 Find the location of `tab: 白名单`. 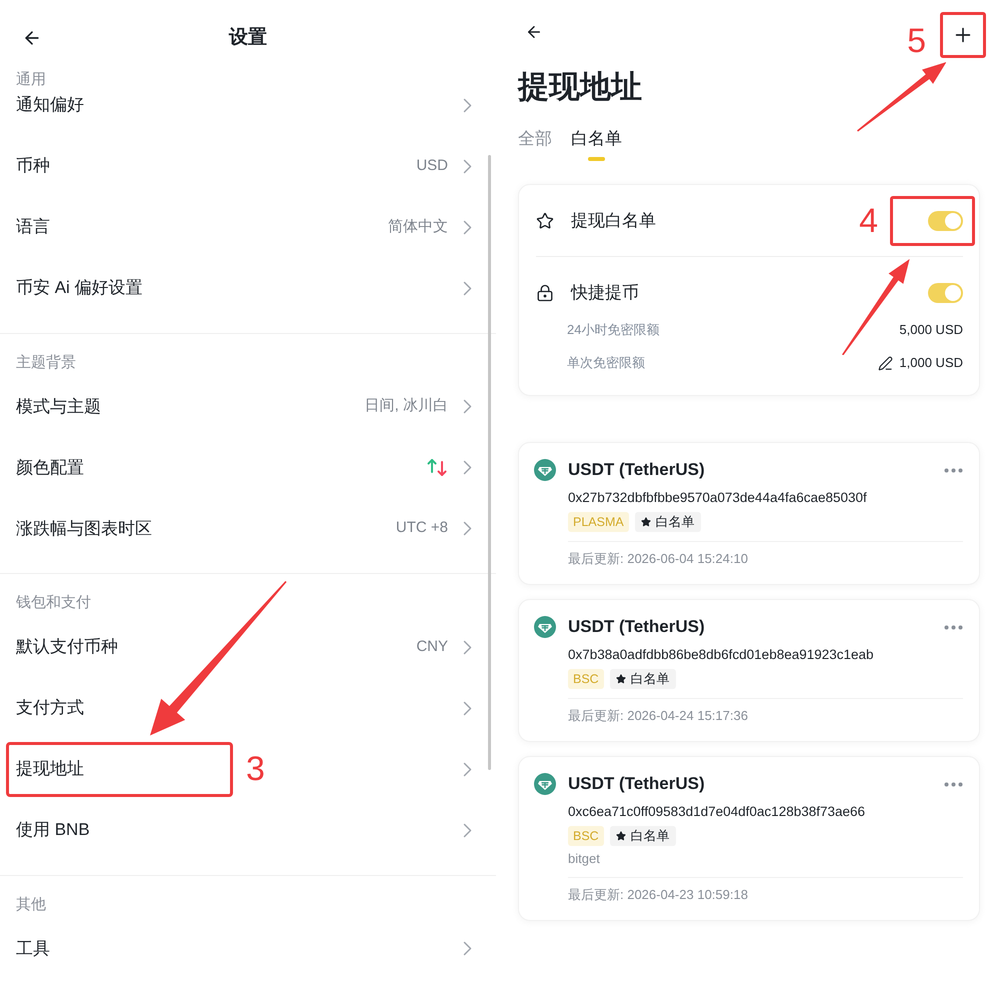

tab: 白名单 is located at coordinates (596, 139).